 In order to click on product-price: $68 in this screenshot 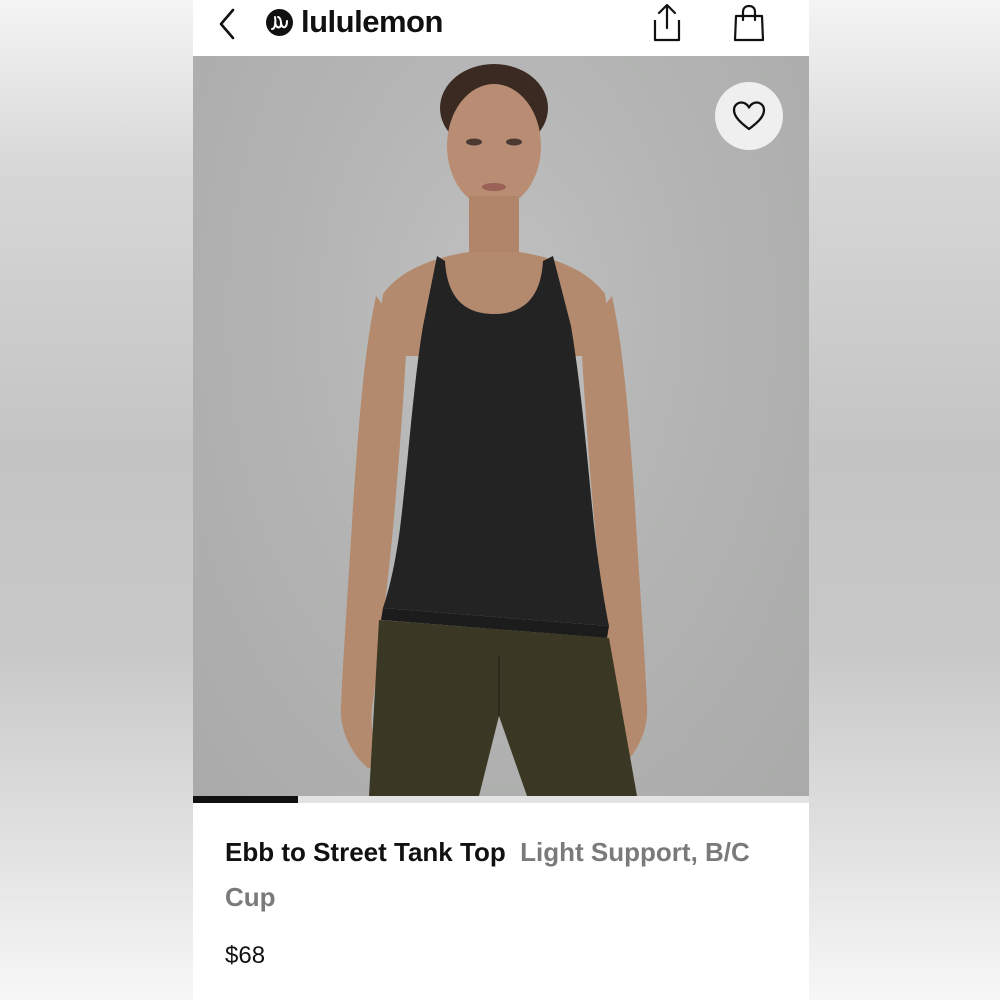, I will do `click(245, 955)`.